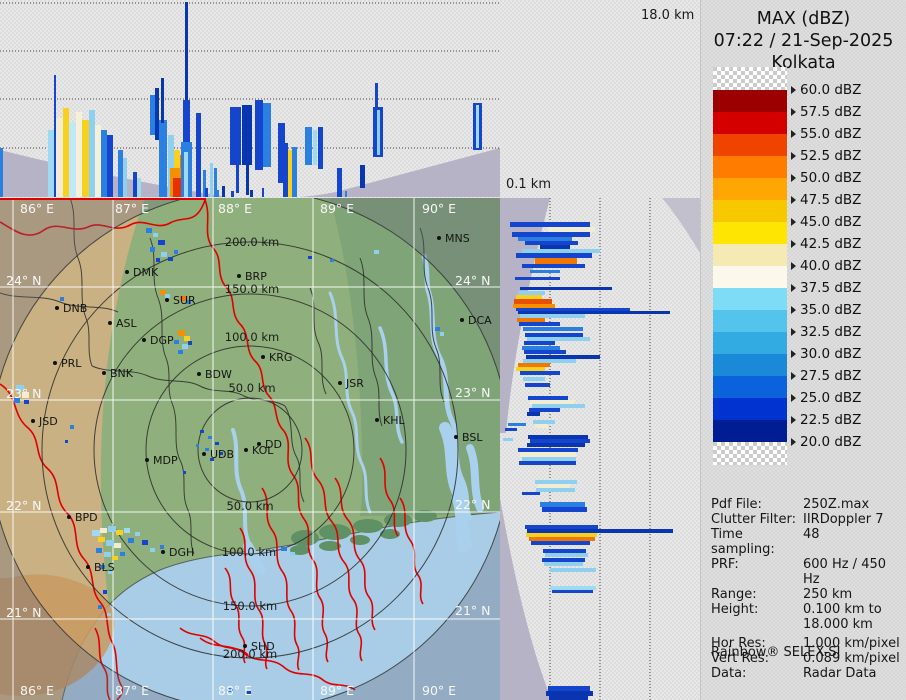 The image size is (906, 700). I want to click on range-ring-label: 200.0 km, so click(252, 242).